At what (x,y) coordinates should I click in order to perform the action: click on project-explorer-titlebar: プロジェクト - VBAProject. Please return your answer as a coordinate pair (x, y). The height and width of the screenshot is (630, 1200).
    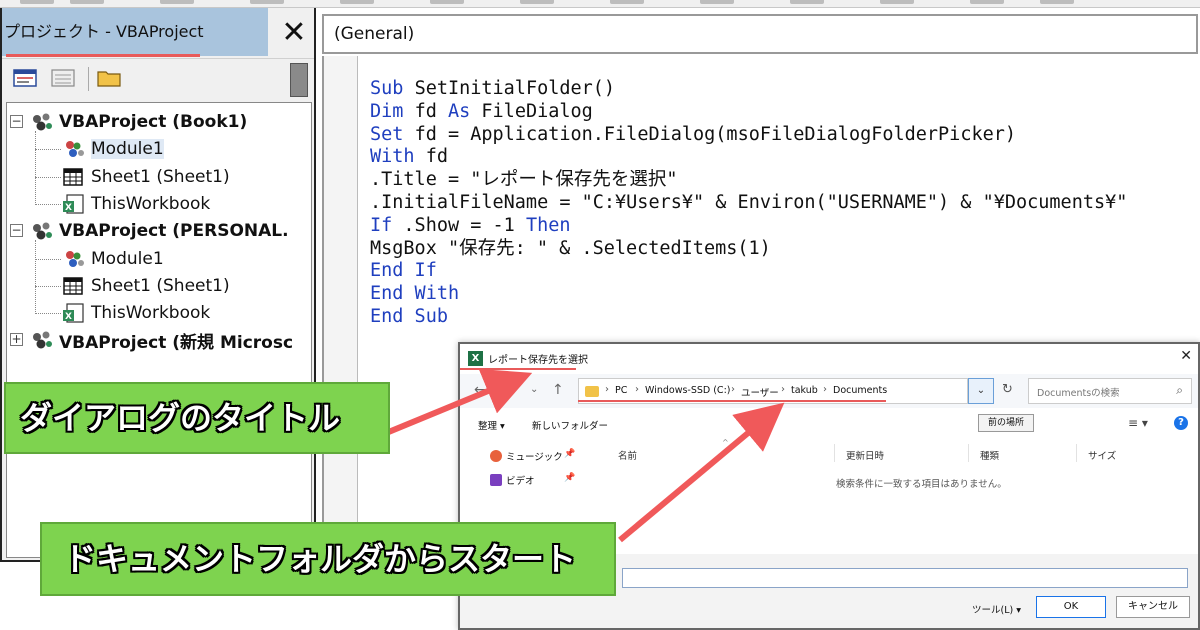
    Looking at the image, I should click on (135, 32).